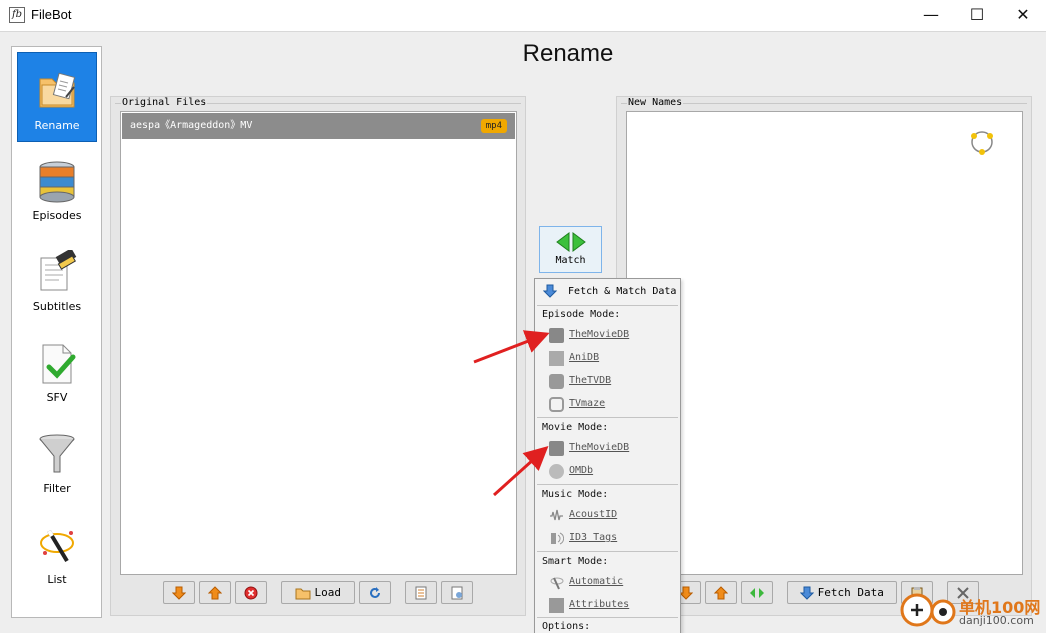 This screenshot has height=633, width=1046. What do you see at coordinates (928, 610) in the screenshot?
I see `watermark-logo-icon` at bounding box center [928, 610].